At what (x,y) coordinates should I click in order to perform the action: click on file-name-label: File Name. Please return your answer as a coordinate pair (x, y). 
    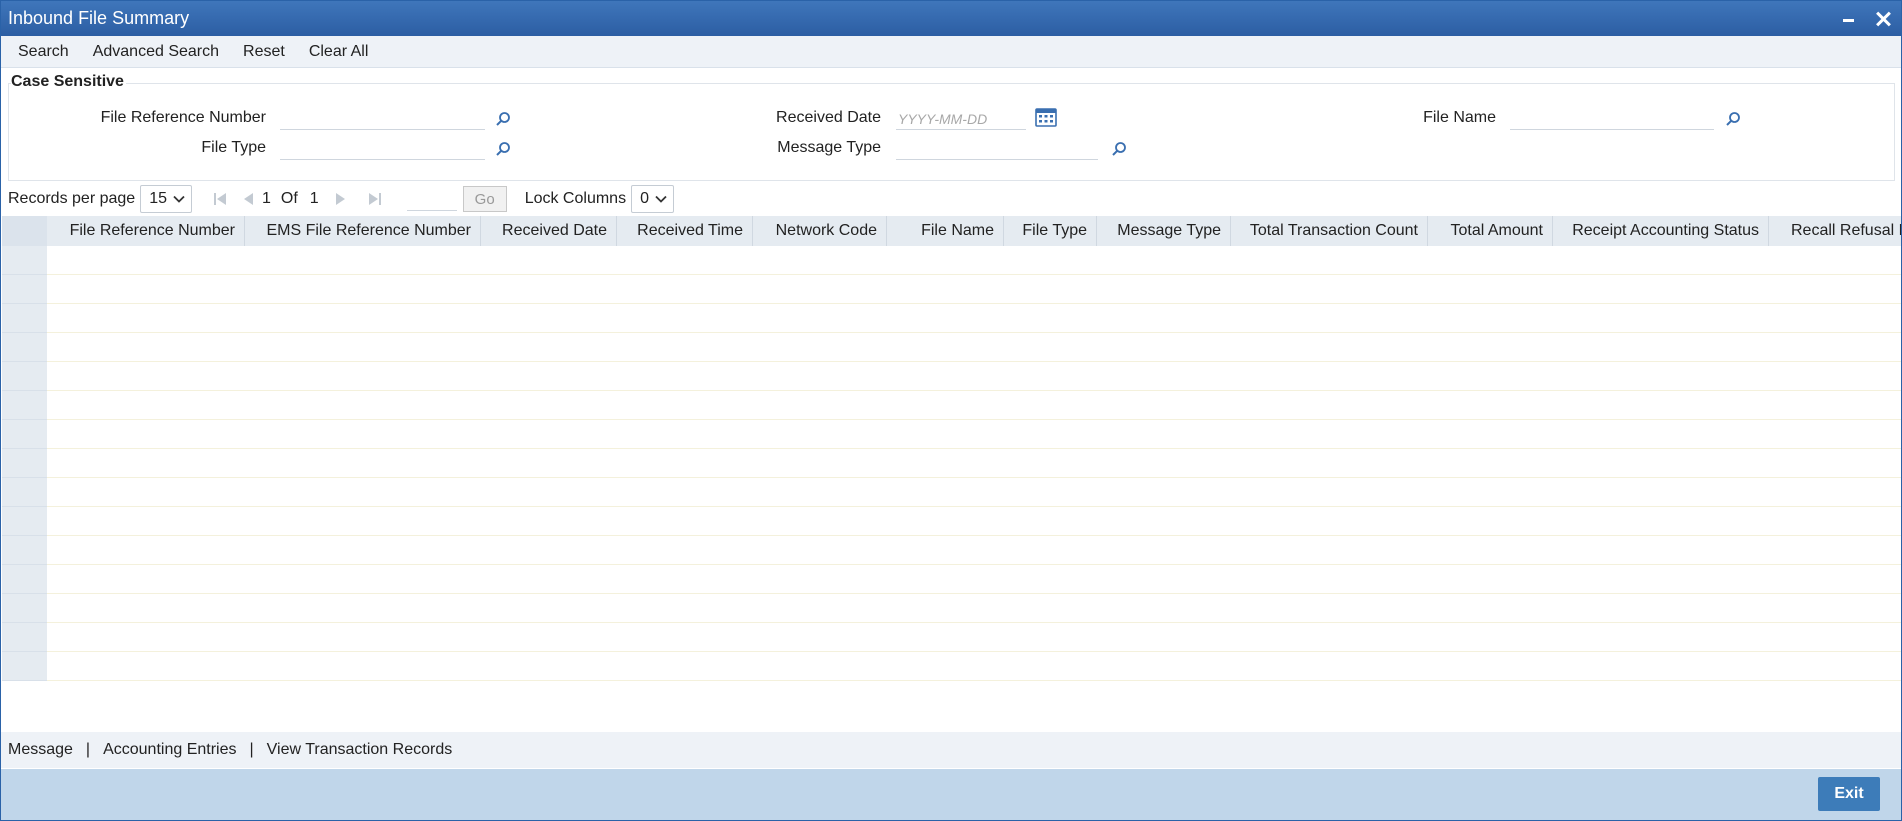
    Looking at the image, I should click on (1459, 117).